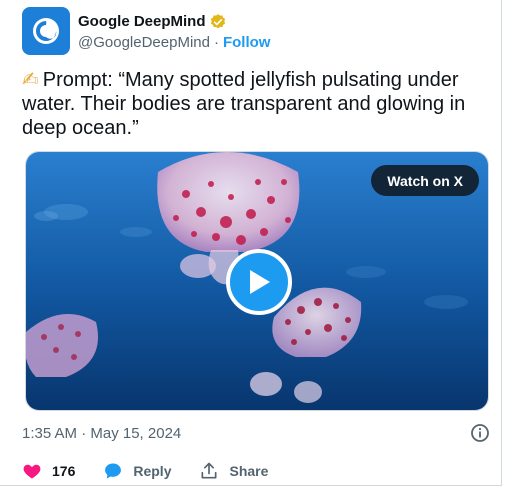 The height and width of the screenshot is (486, 506). I want to click on avatar, so click(46, 31).